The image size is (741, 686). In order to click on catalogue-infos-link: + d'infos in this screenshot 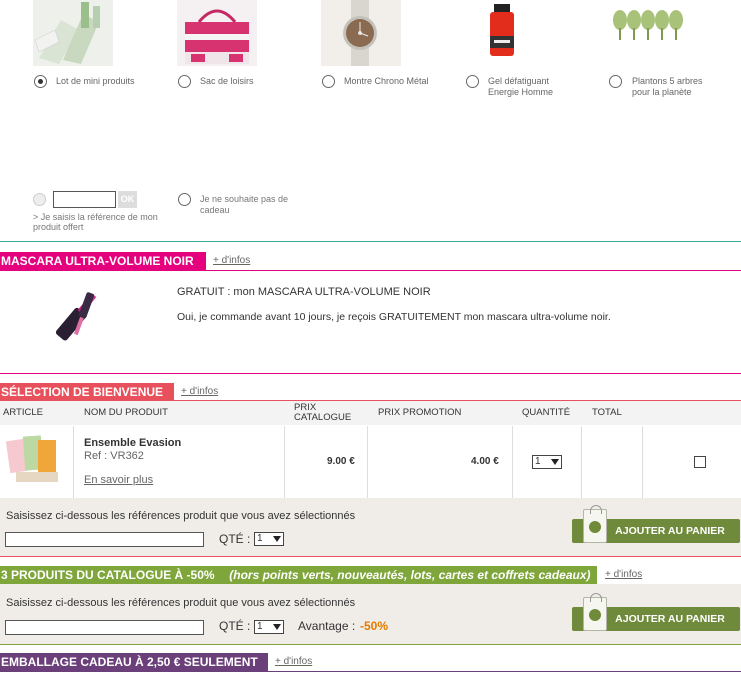, I will do `click(623, 574)`.